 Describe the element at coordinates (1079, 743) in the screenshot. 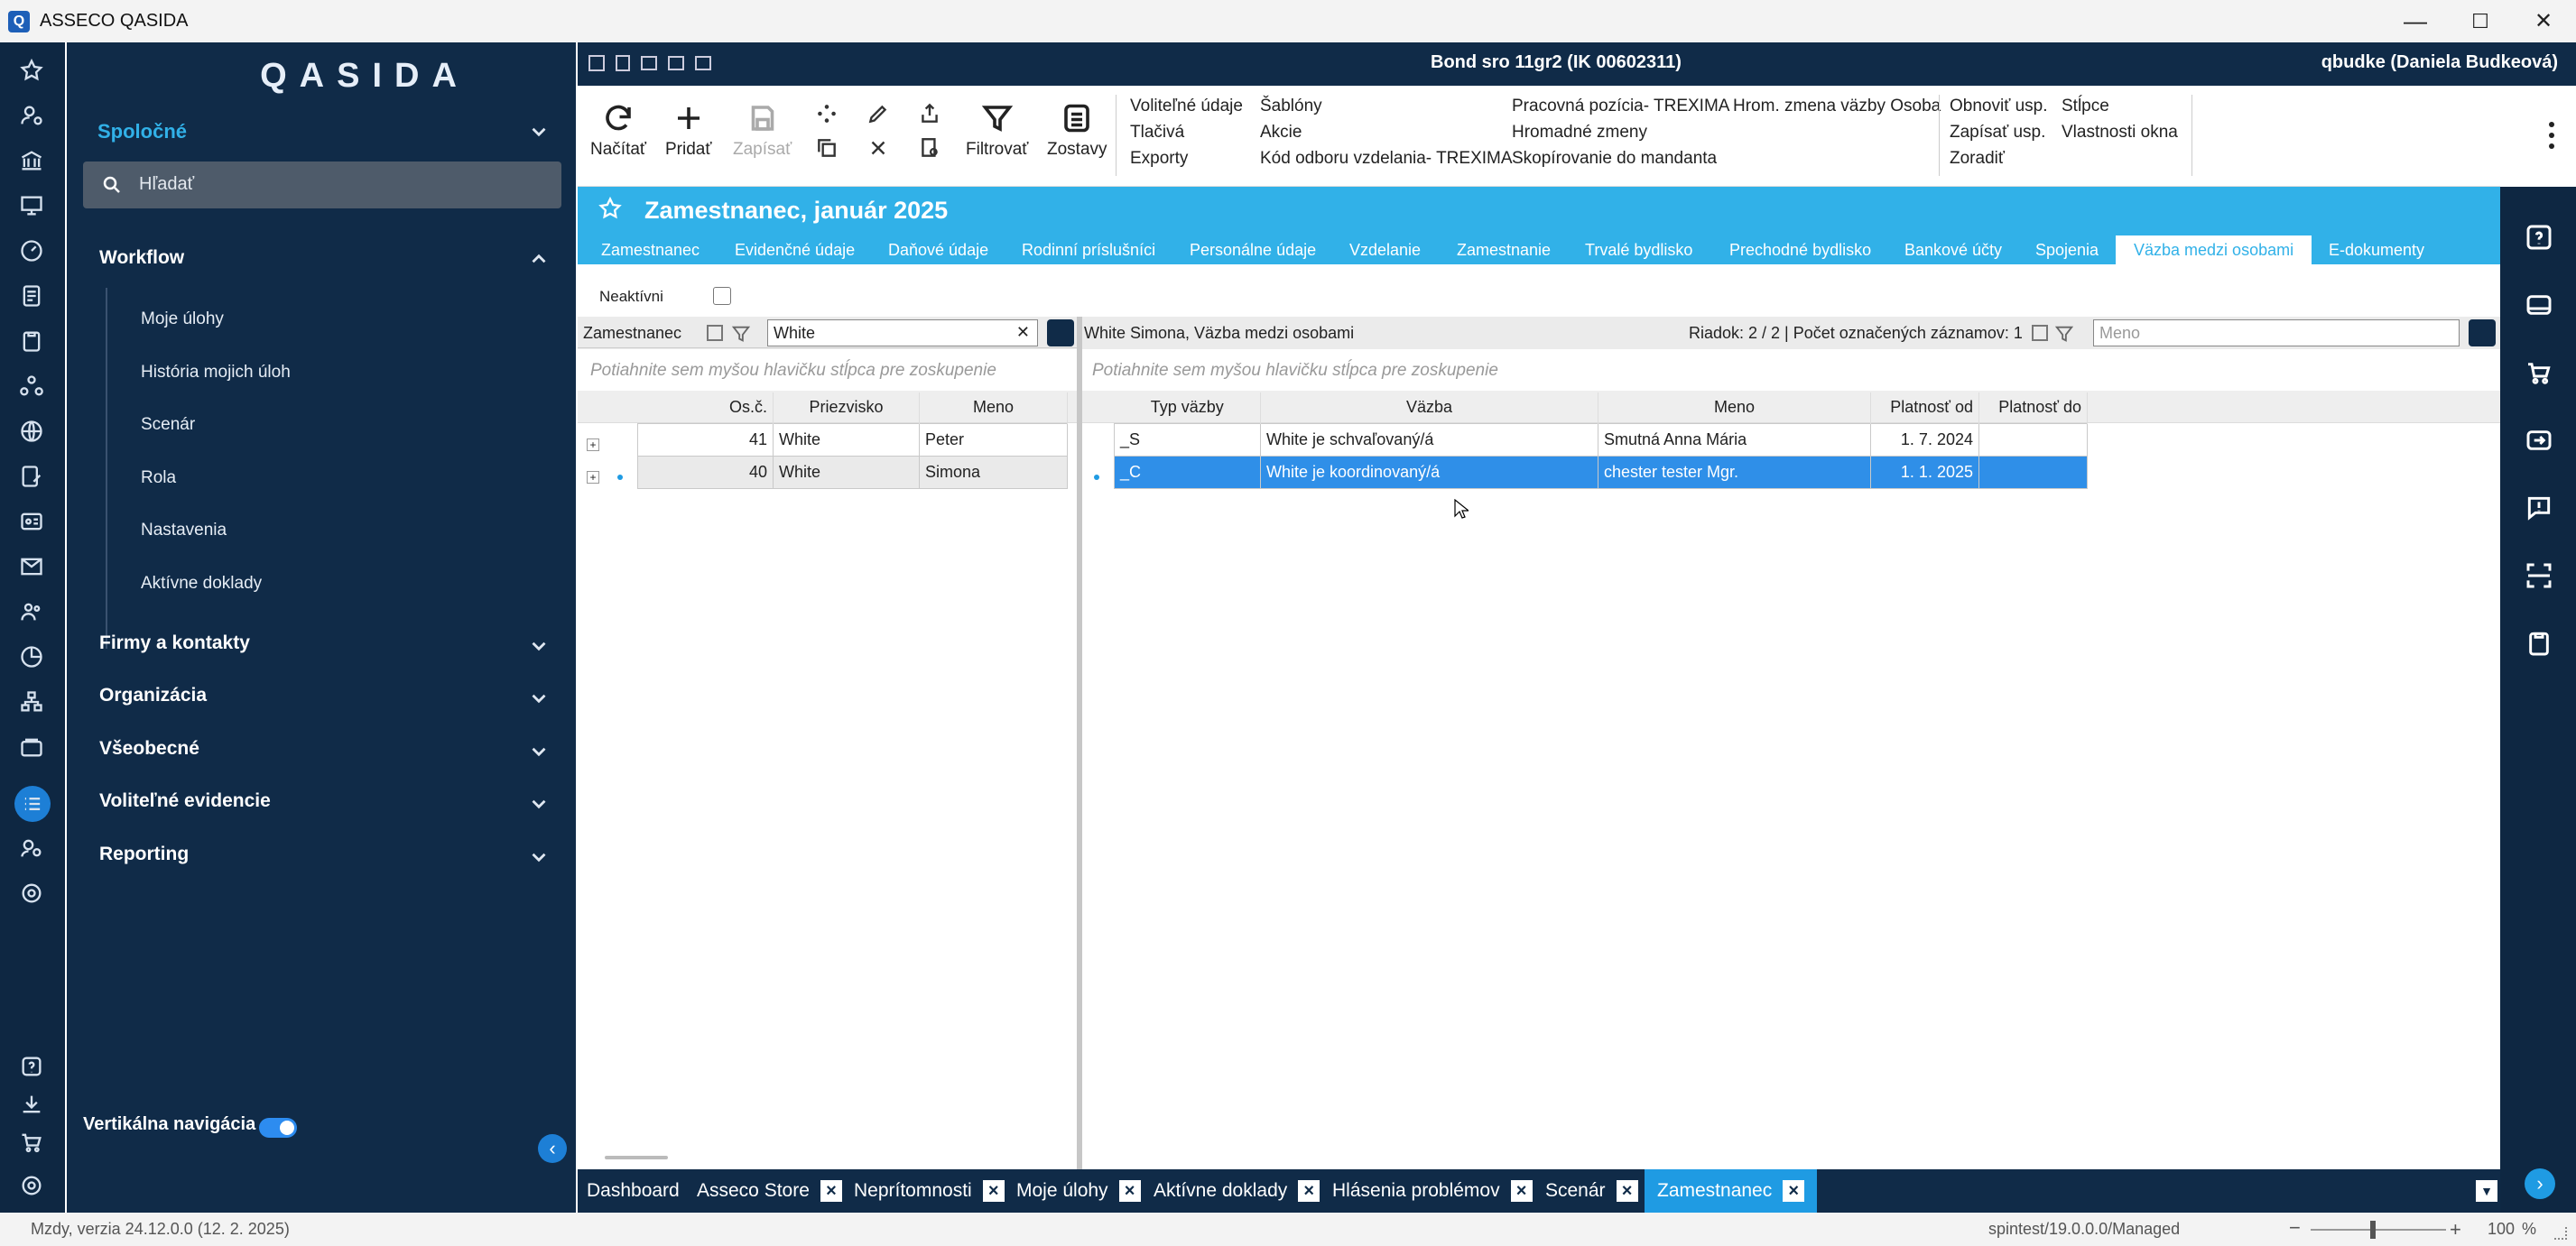

I see `pane-splitter` at that location.